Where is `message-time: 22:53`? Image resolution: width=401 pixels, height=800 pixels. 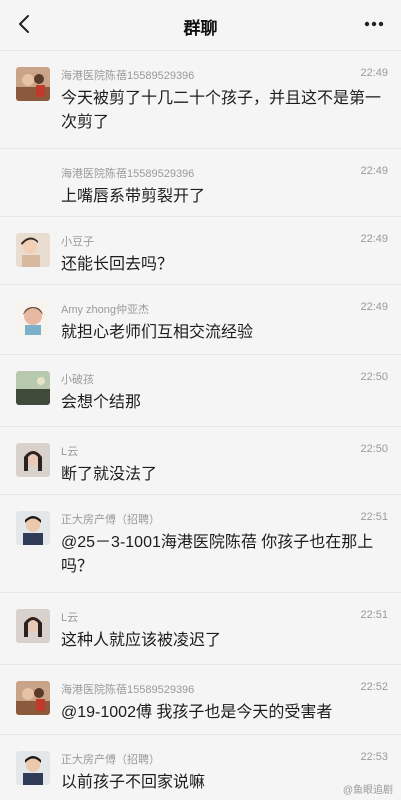
message-time: 22:53 is located at coordinates (374, 757).